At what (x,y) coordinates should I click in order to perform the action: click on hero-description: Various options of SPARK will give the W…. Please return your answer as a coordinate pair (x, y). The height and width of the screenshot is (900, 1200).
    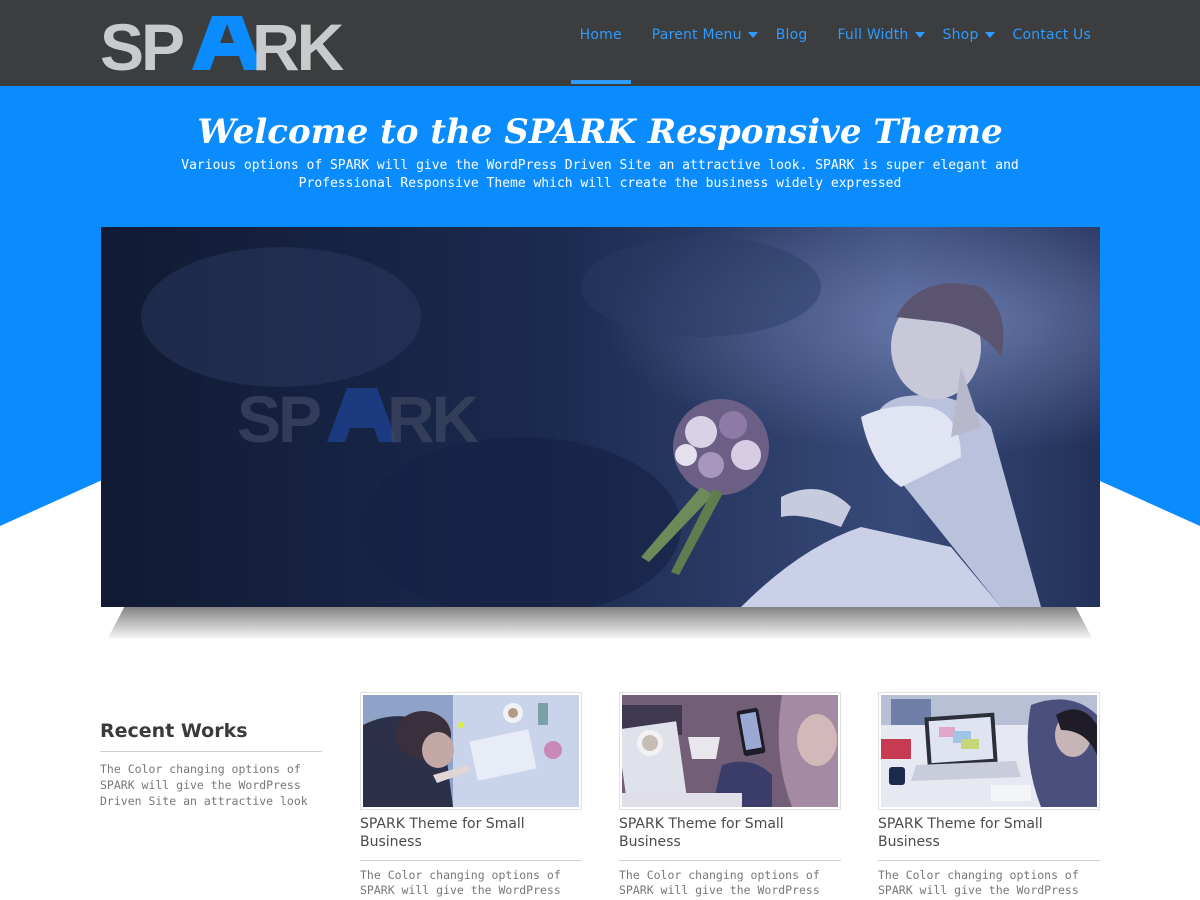
    Looking at the image, I should click on (600, 174).